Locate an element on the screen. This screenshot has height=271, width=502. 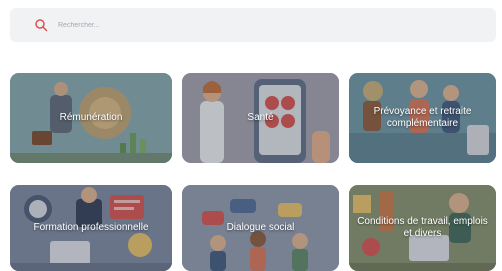
category-card-conditions: Conditions de travail, emplois et divers is located at coordinates (422, 228).